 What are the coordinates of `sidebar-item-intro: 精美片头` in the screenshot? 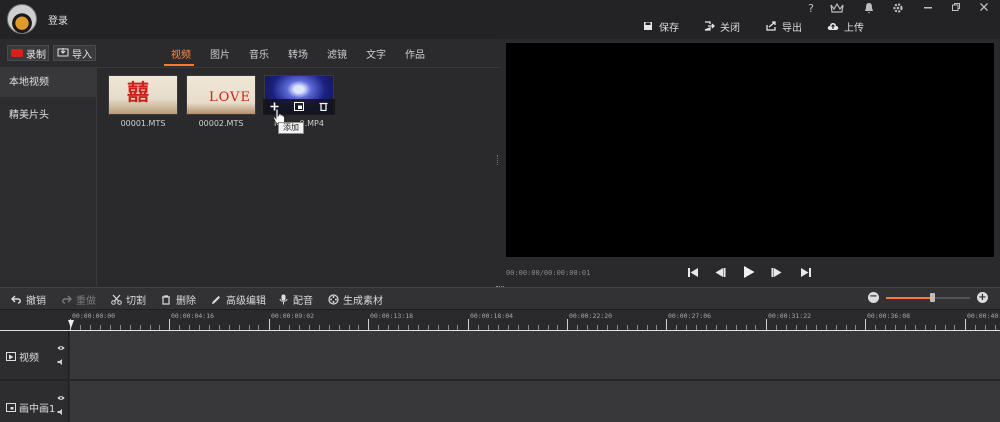 It's located at (48, 115).